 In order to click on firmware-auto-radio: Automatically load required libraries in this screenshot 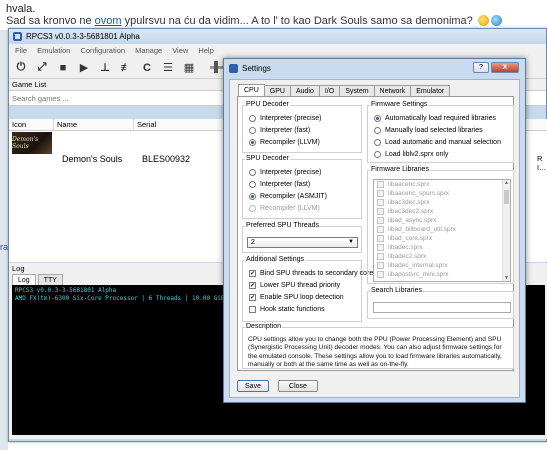, I will do `click(435, 118)`.